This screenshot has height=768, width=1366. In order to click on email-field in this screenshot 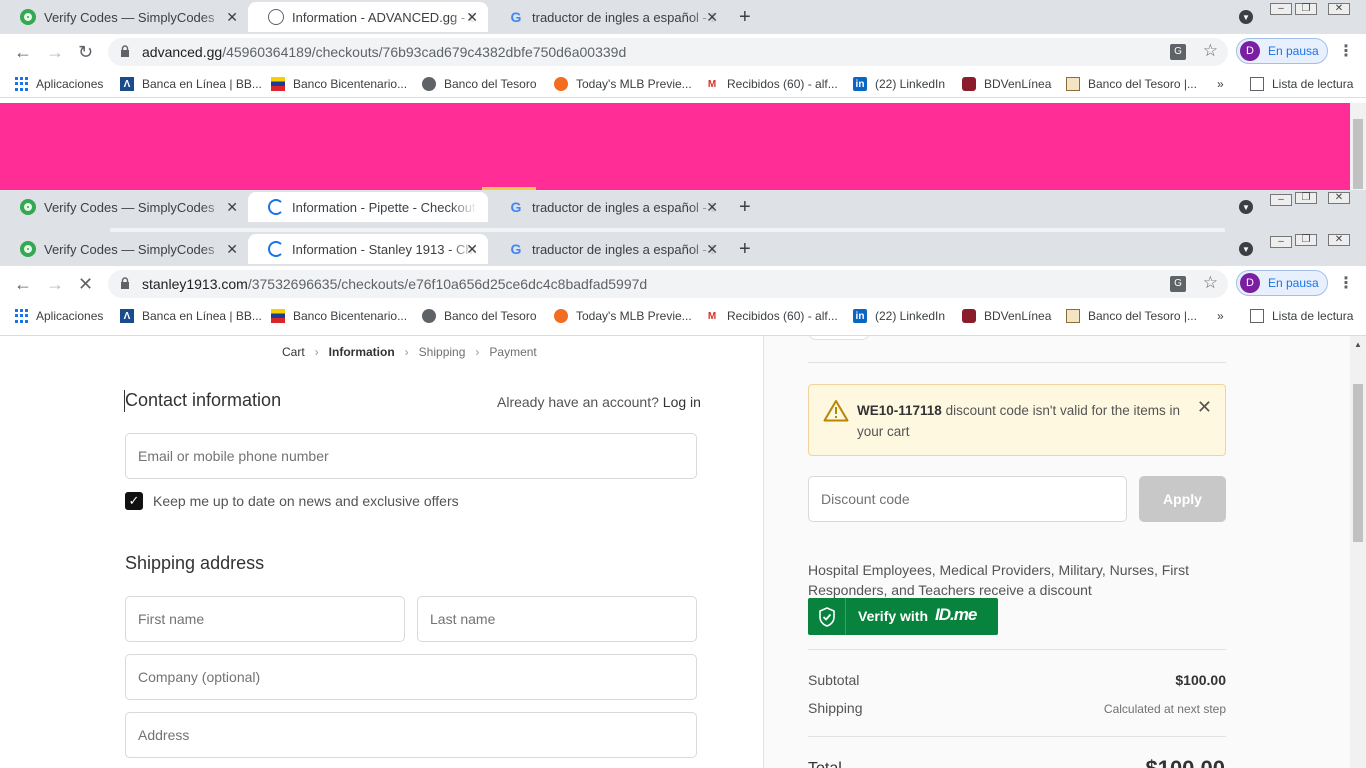, I will do `click(411, 456)`.